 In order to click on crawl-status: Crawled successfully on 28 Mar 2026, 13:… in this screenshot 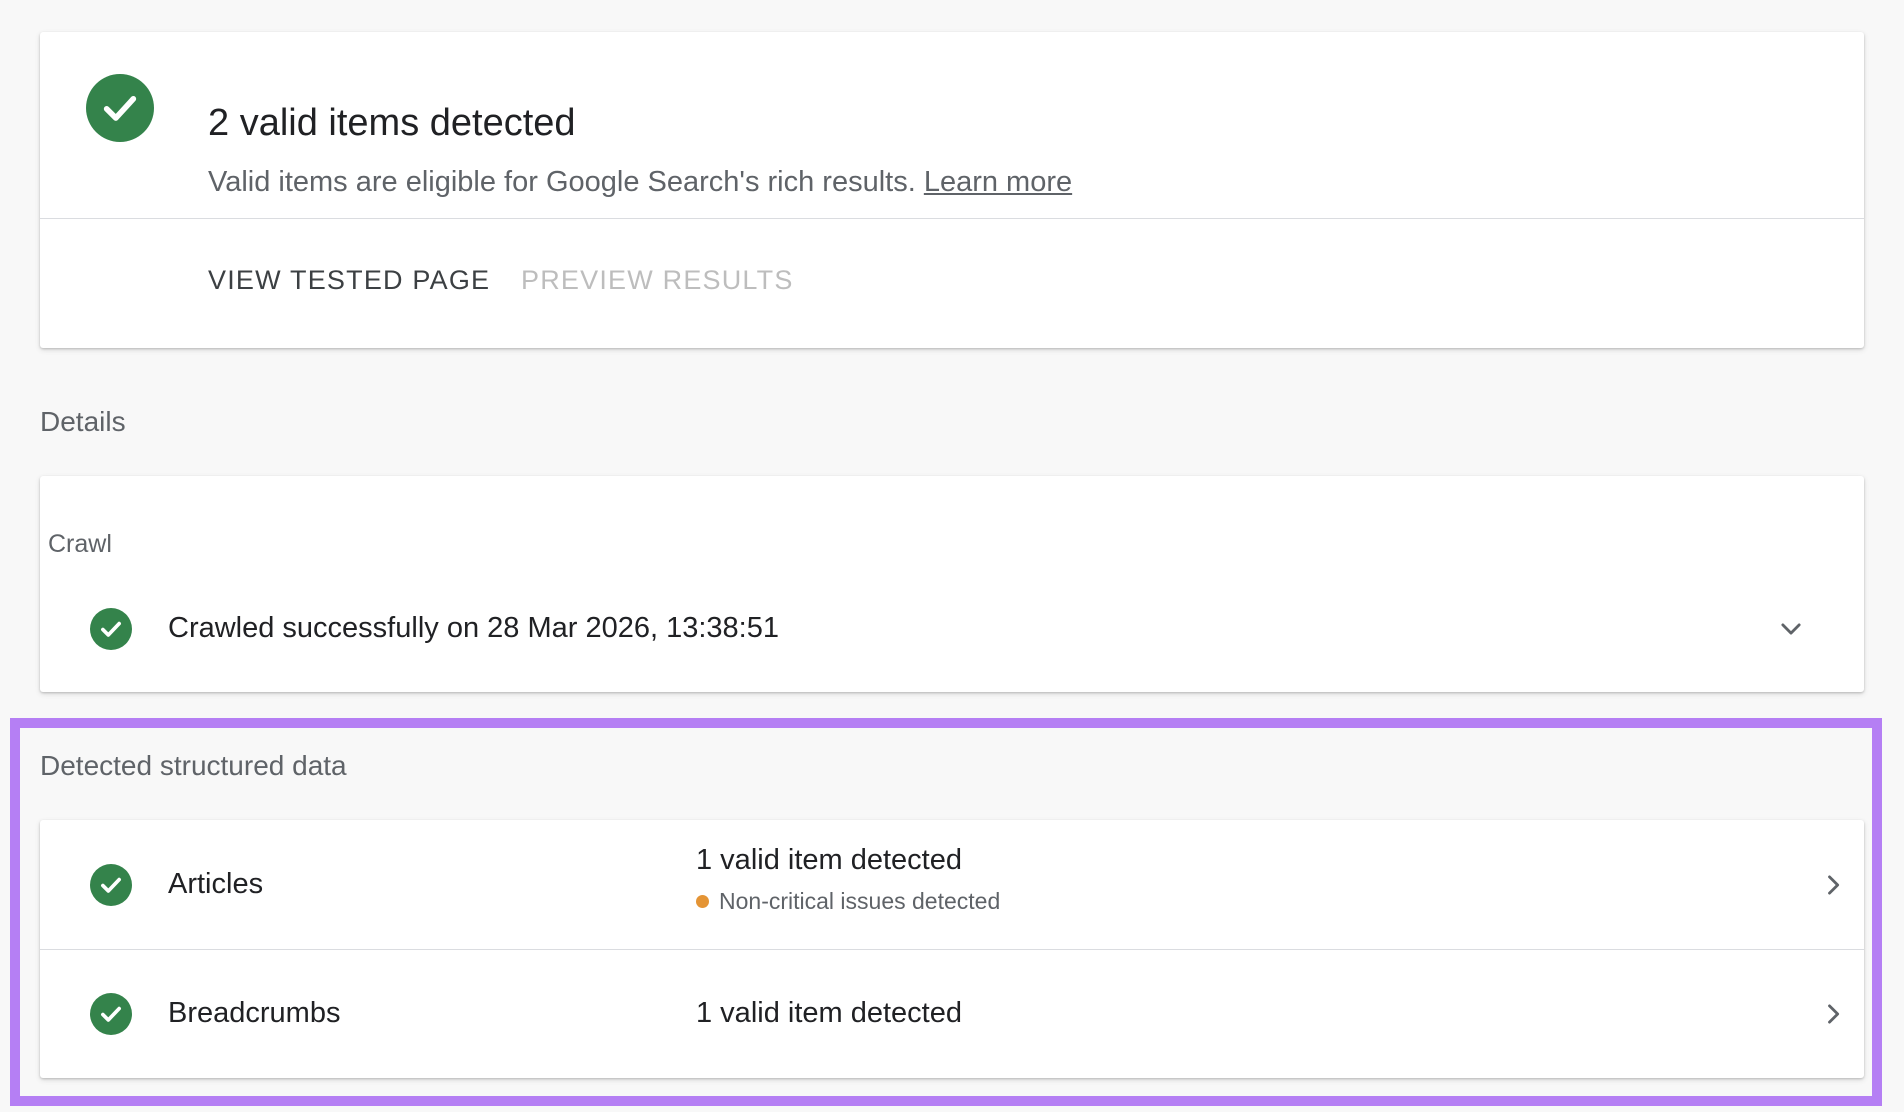, I will do `click(473, 628)`.